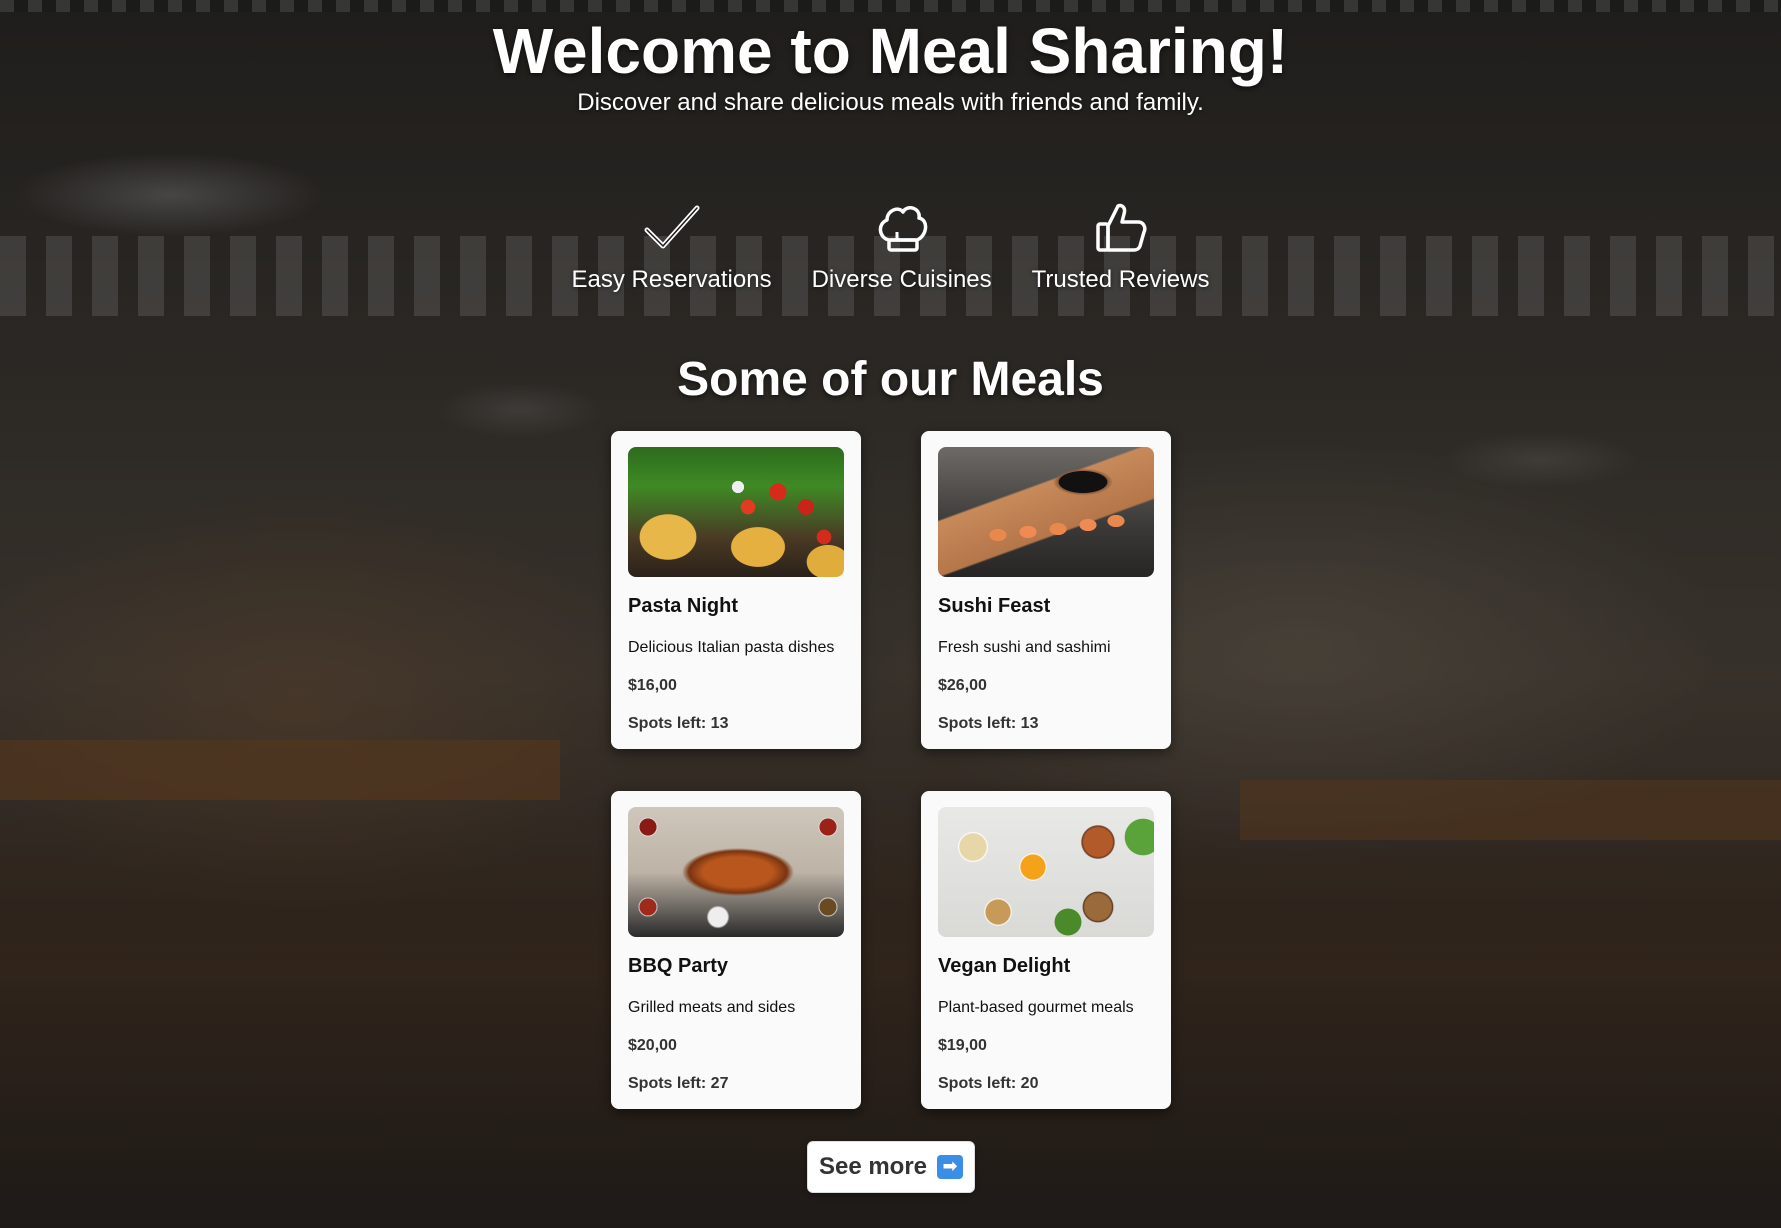 The width and height of the screenshot is (1781, 1228). Describe the element at coordinates (1036, 1007) in the screenshot. I see `meal-description: Plant-based gourmet meals` at that location.